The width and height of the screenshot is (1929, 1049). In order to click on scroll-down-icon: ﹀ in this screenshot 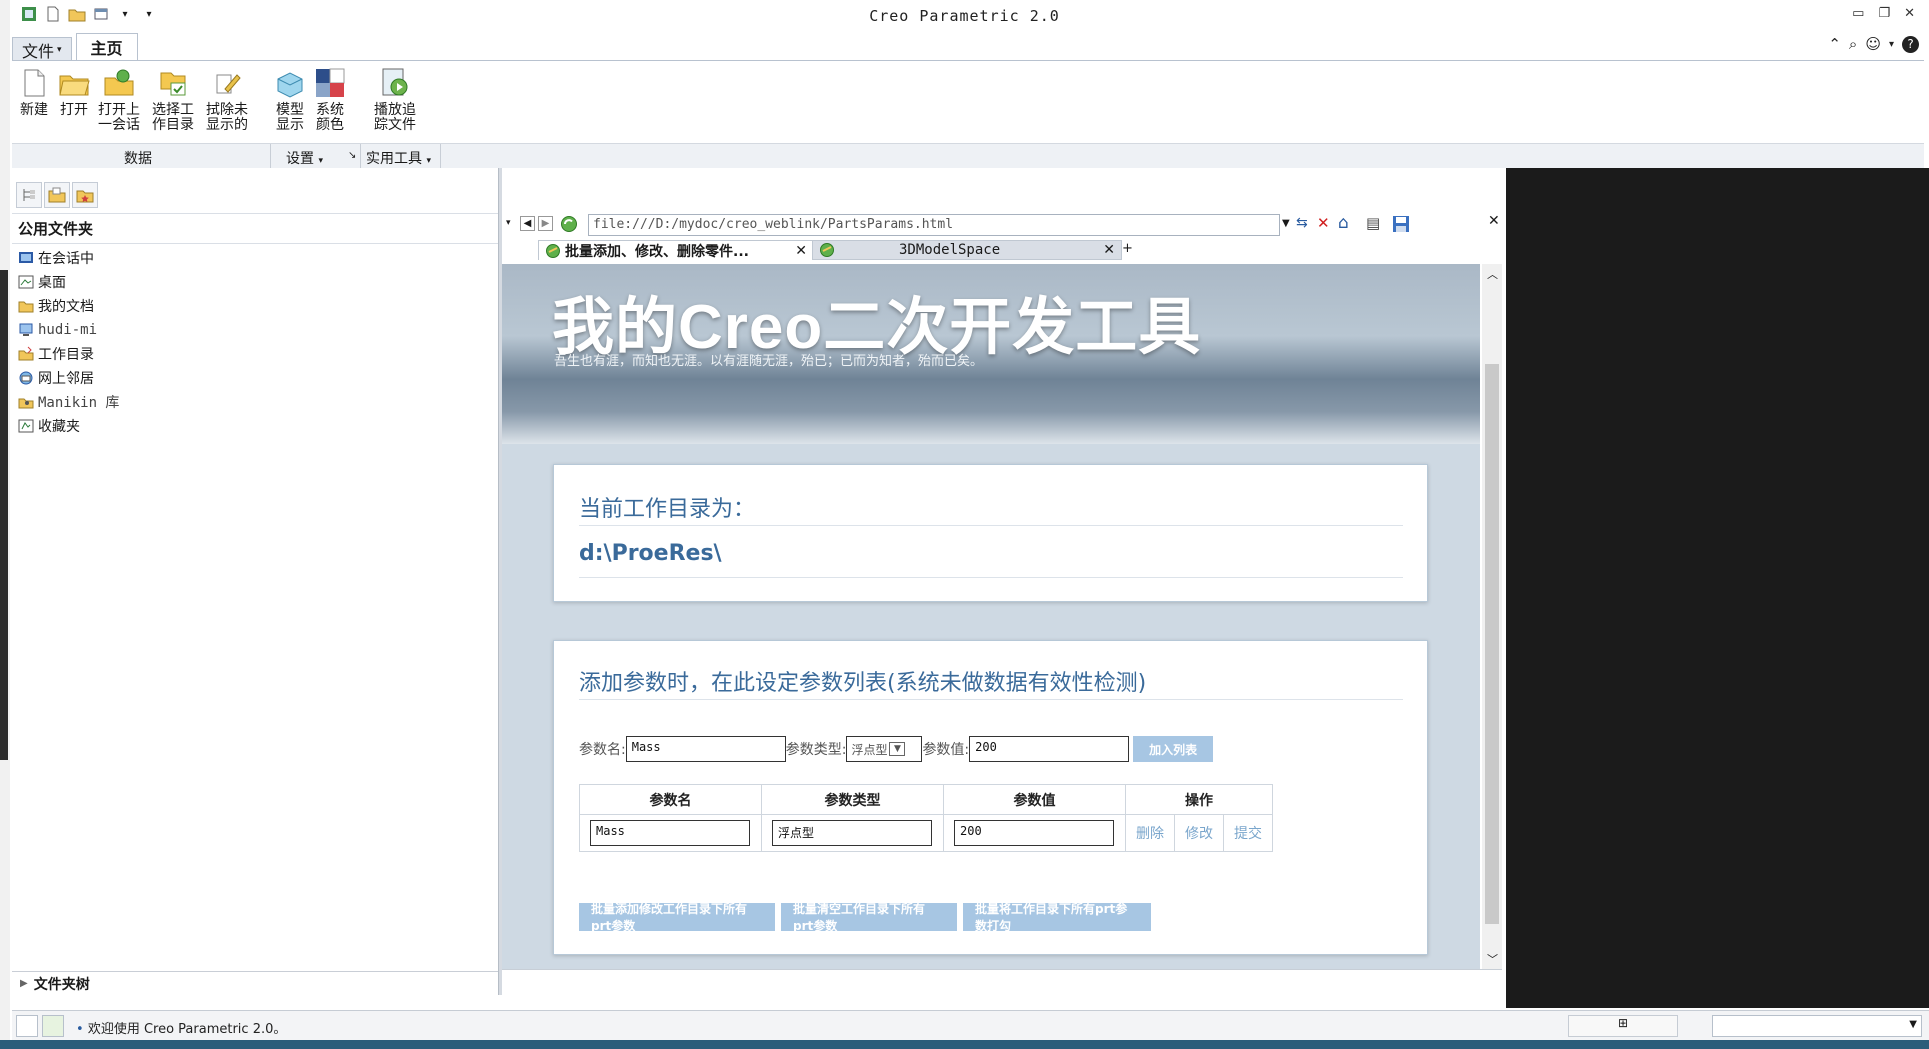, I will do `click(1492, 959)`.